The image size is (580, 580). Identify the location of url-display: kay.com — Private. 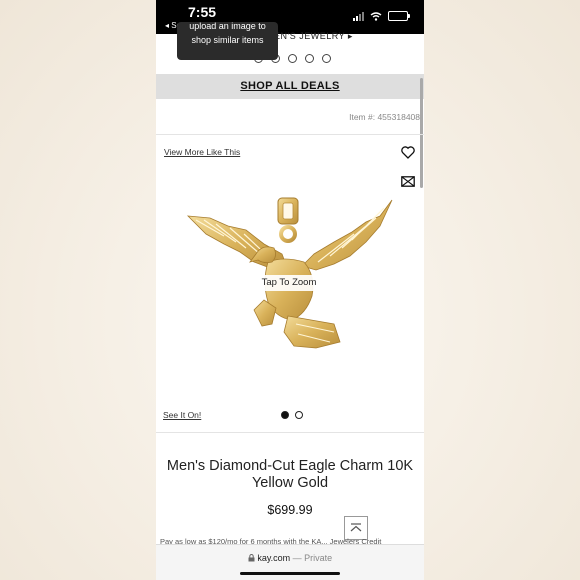
(290, 558).